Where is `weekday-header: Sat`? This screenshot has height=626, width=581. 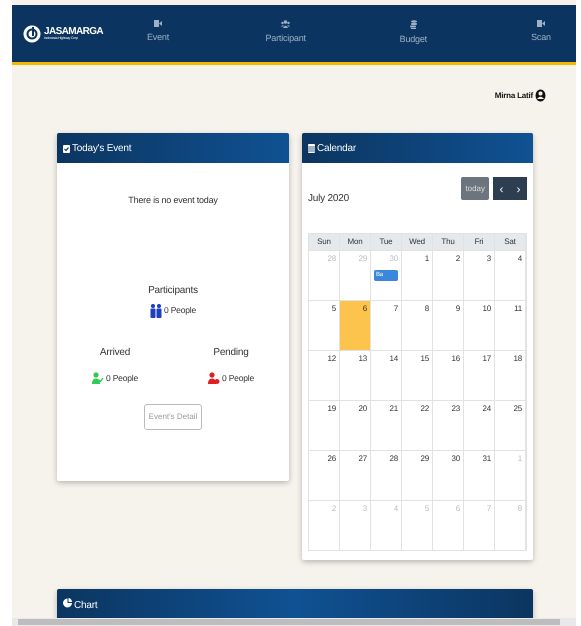
weekday-header: Sat is located at coordinates (510, 242).